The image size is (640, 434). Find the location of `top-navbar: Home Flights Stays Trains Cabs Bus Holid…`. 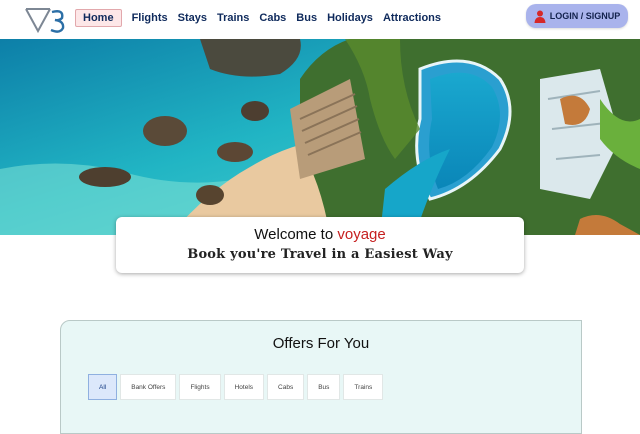

top-navbar: Home Flights Stays Trains Cabs Bus Holid… is located at coordinates (320, 19).